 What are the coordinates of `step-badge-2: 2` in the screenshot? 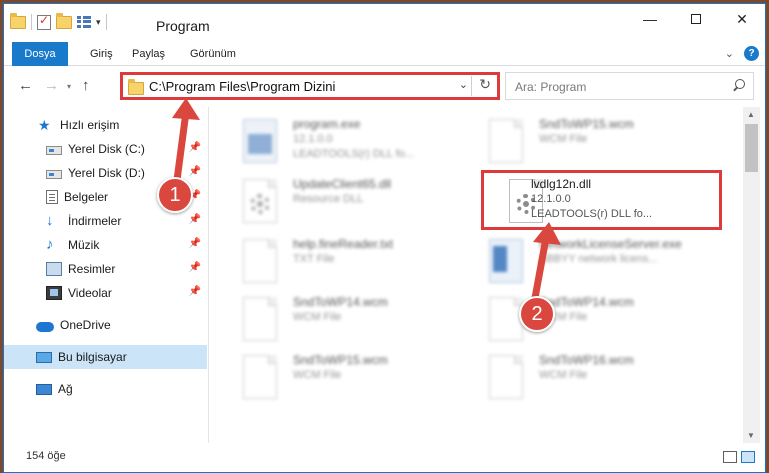 It's located at (537, 314).